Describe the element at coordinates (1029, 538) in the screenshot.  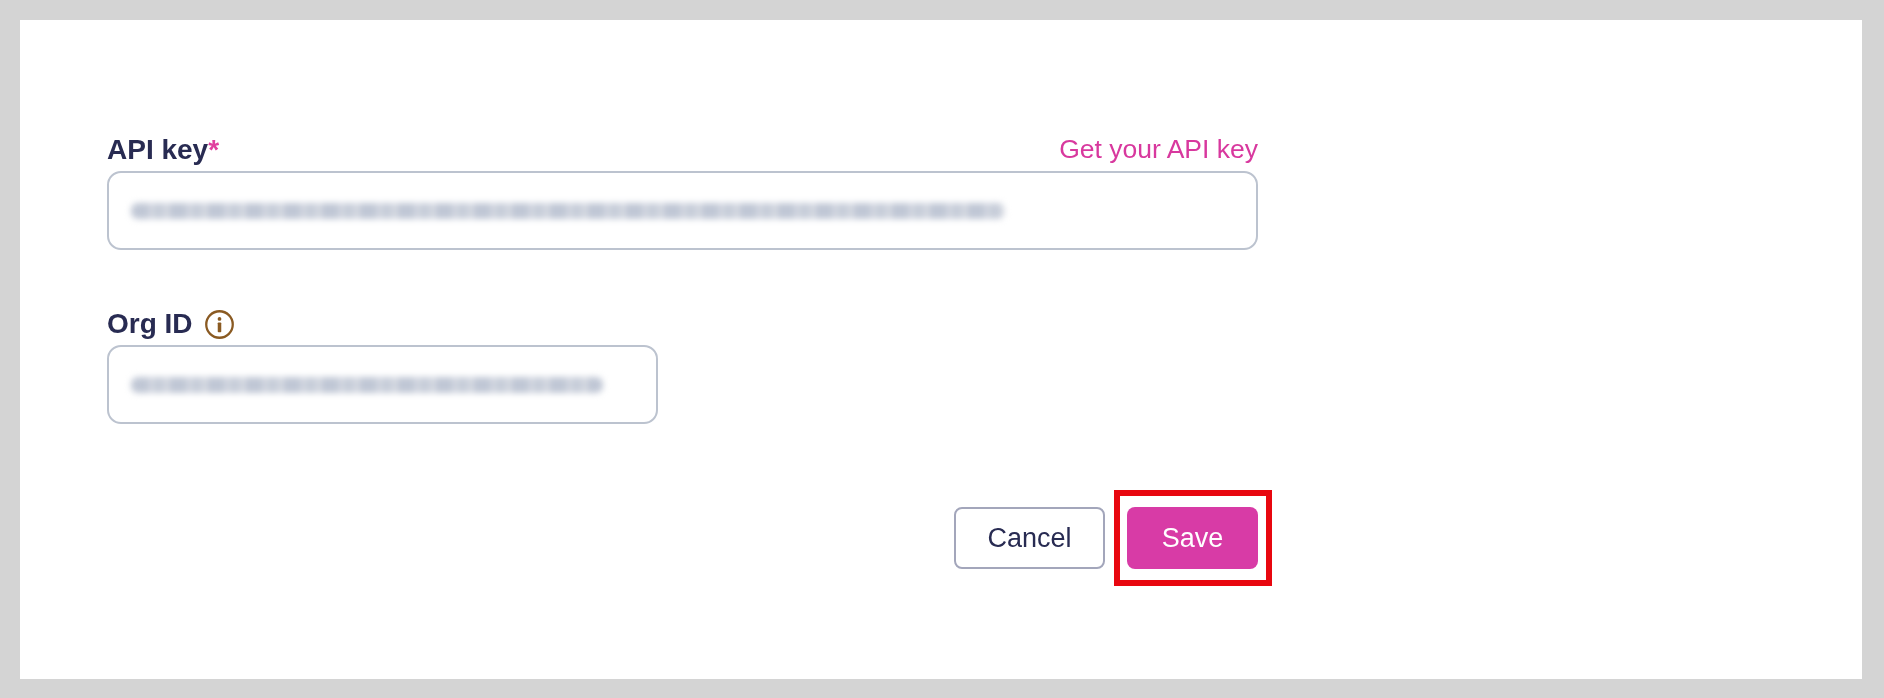
I see `cancel-button: Cancel` at that location.